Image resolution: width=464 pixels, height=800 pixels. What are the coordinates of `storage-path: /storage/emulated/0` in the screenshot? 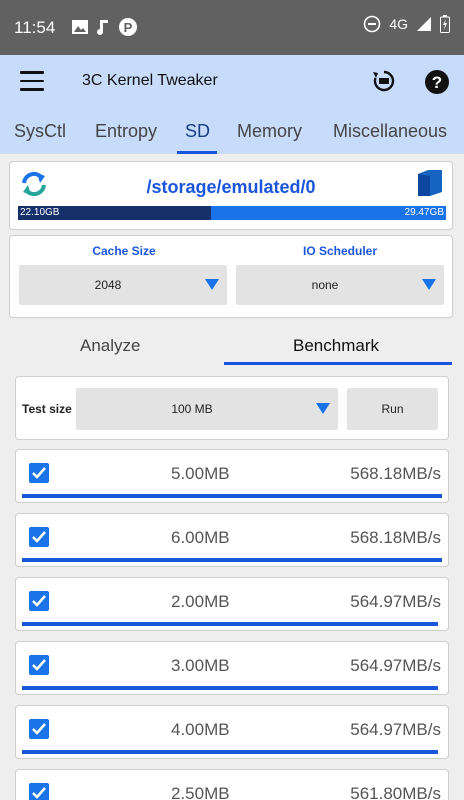 It's located at (231, 187).